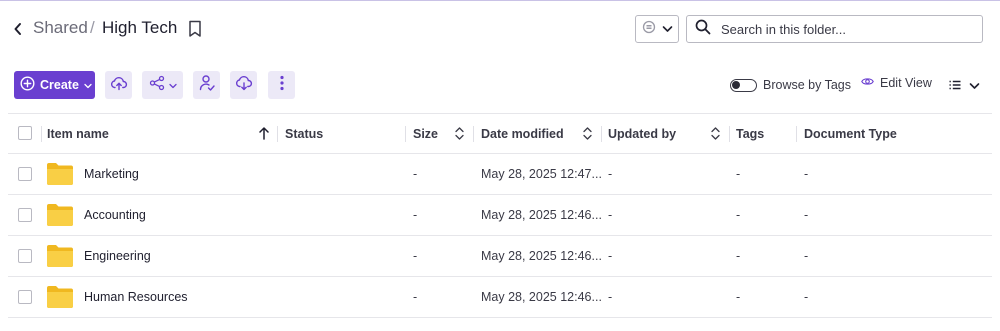 The height and width of the screenshot is (331, 1000). I want to click on plus-circle-icon, so click(27, 85).